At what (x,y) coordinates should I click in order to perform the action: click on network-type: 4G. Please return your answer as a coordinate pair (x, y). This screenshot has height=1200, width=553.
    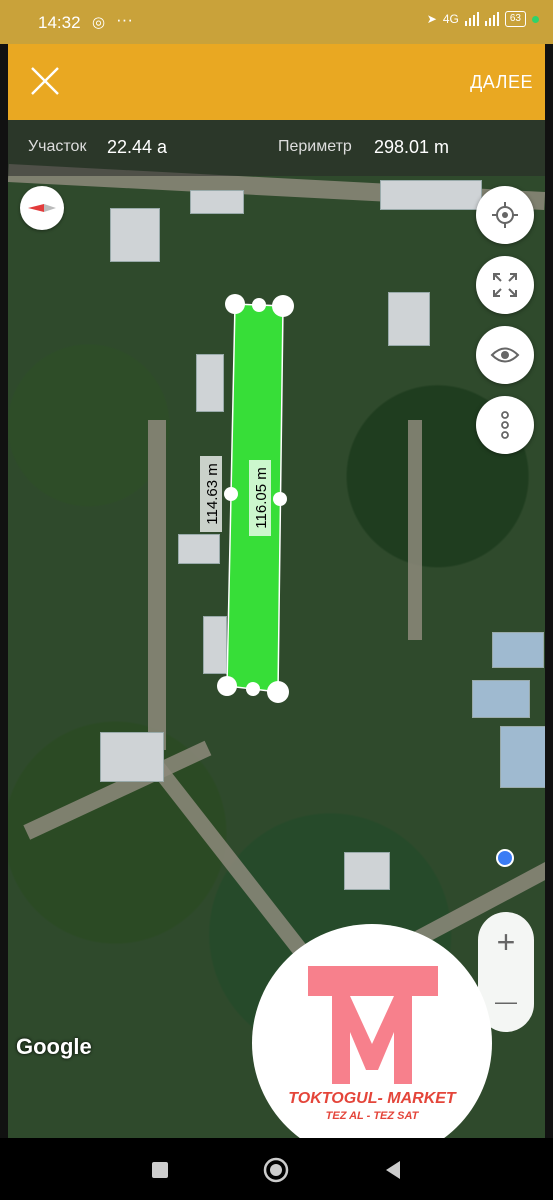
    Looking at the image, I should click on (450, 19).